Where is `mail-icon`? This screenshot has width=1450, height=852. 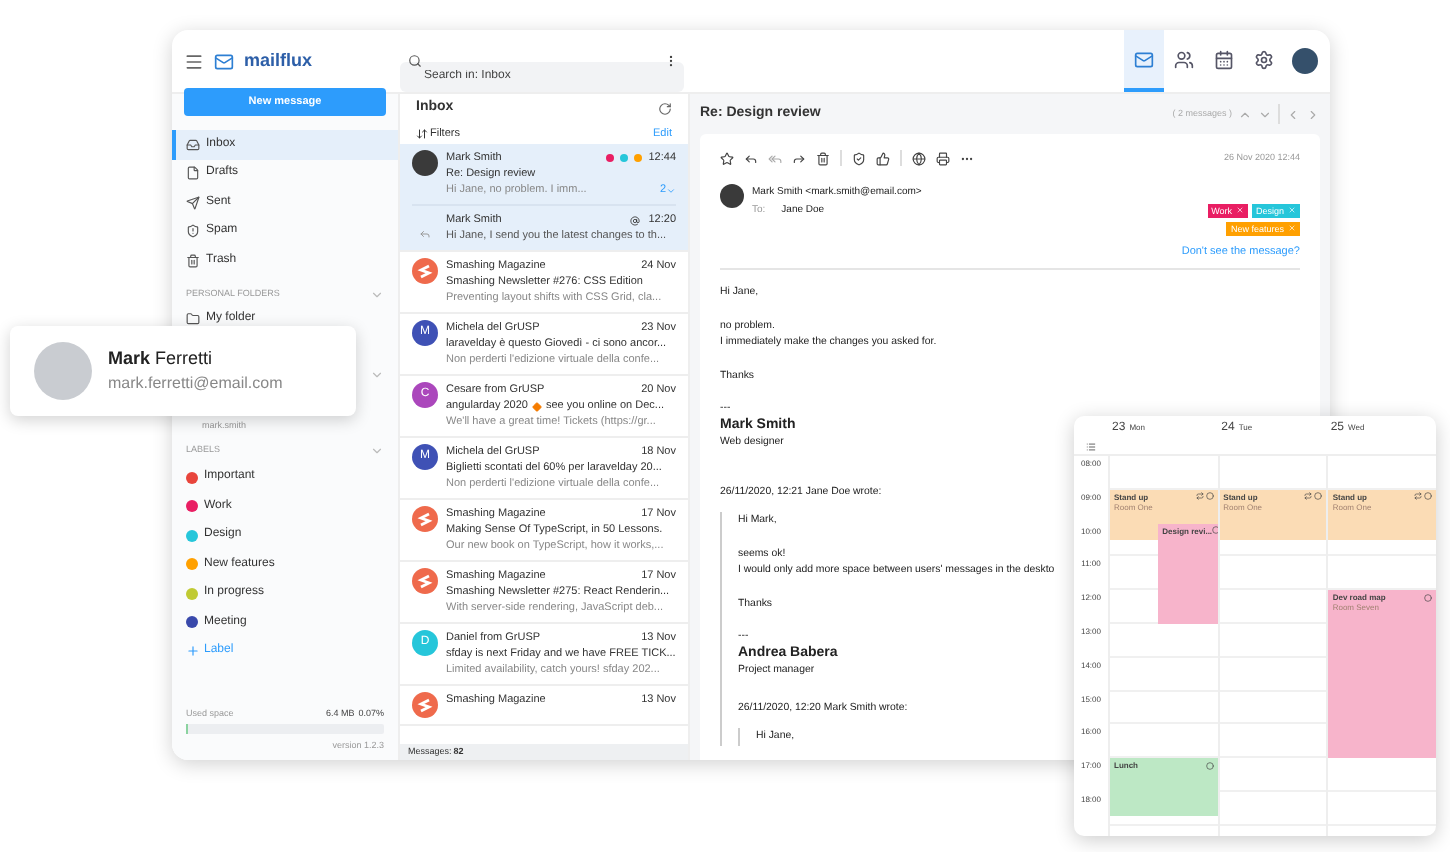 mail-icon is located at coordinates (1144, 59).